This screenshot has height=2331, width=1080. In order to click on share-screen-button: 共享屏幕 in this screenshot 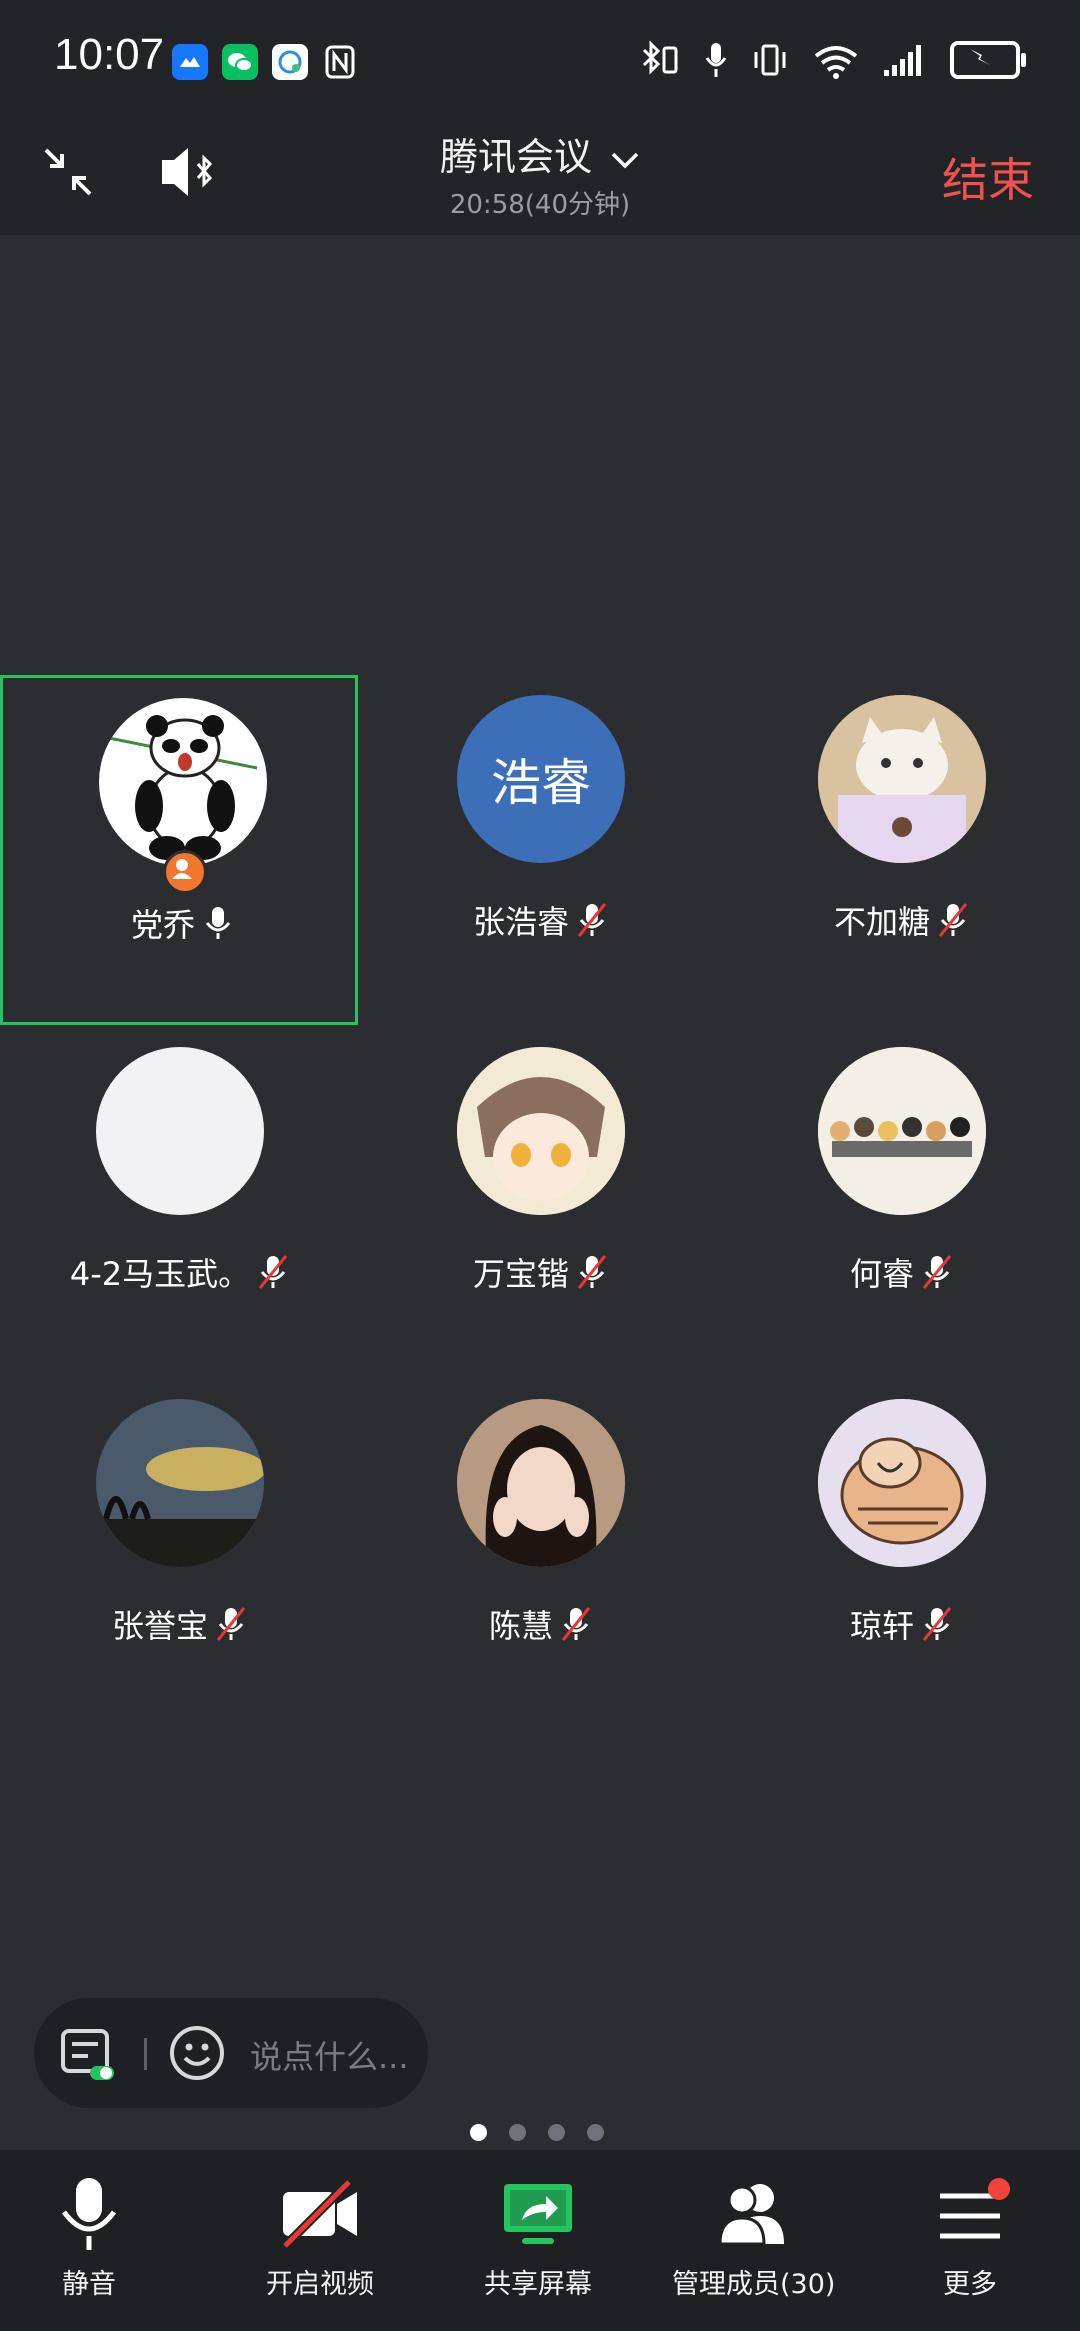, I will do `click(538, 2237)`.